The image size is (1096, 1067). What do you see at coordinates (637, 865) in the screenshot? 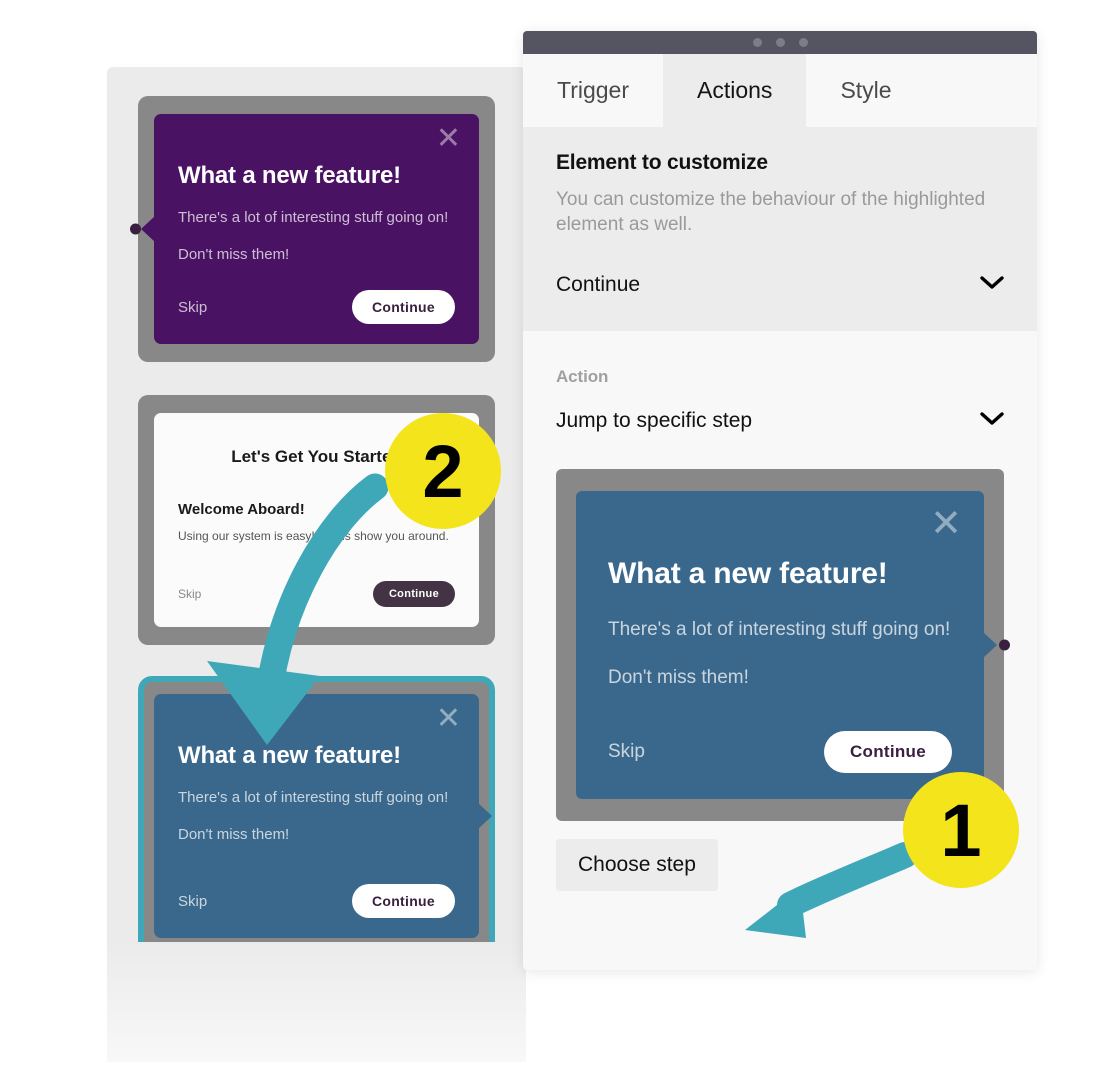
I see `choose-step-button: Choose step` at bounding box center [637, 865].